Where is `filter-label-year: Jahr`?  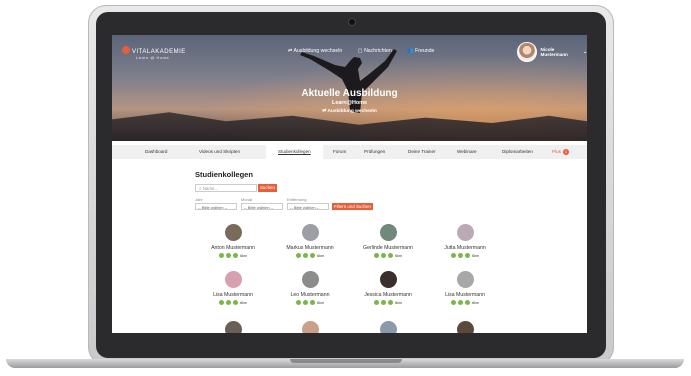
filter-label-year: Jahr is located at coordinates (199, 199).